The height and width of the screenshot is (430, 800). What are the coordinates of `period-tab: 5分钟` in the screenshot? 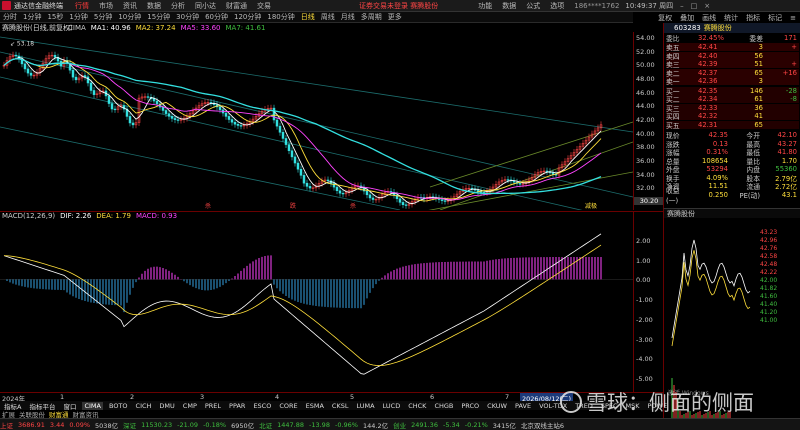 It's located at (103, 17).